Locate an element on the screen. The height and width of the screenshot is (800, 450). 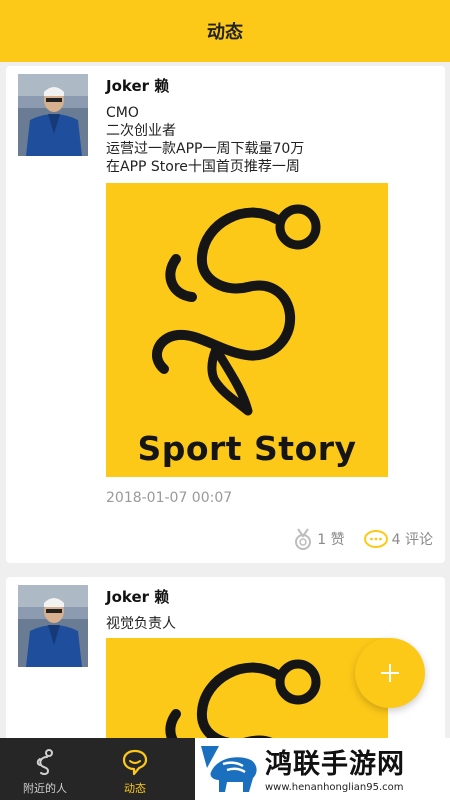
create-post-button is located at coordinates (390, 673).